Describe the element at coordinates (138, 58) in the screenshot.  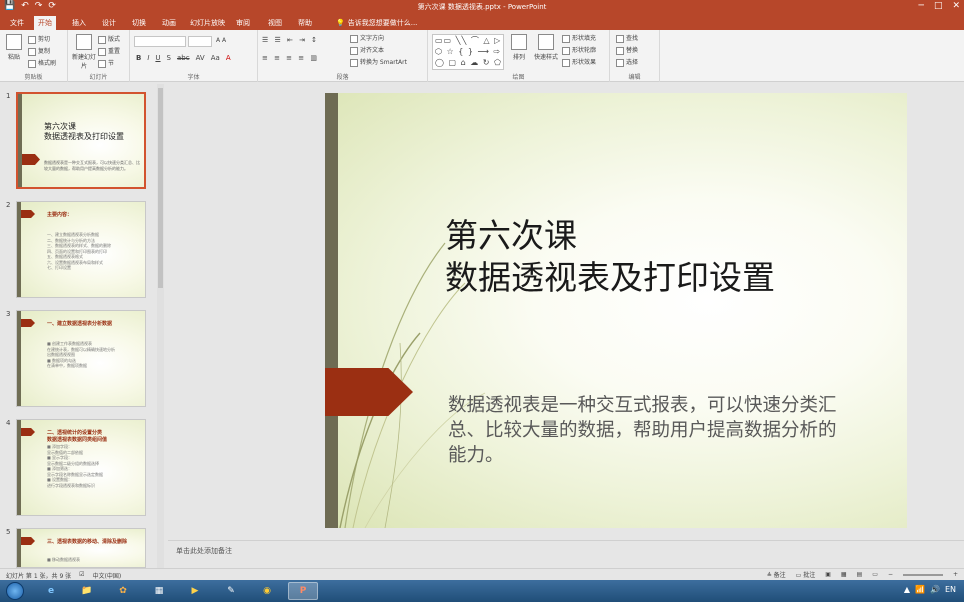
I see `bold-button: B` at that location.